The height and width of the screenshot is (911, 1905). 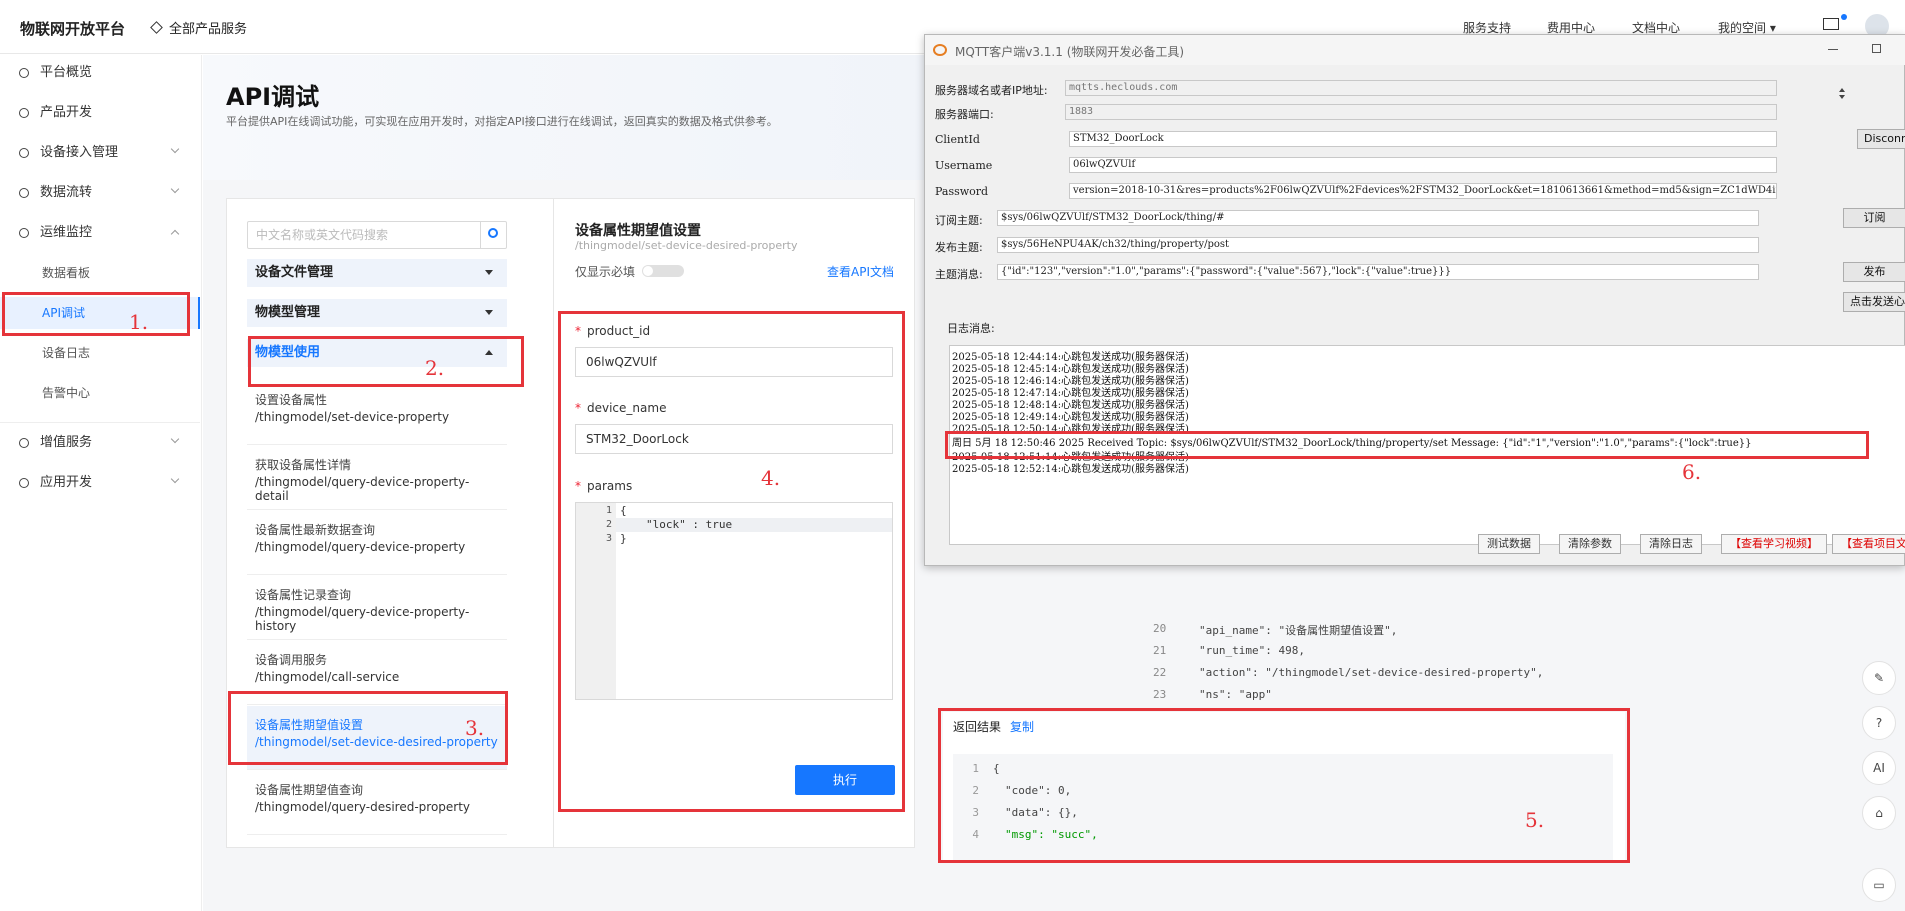 I want to click on pub-topic-input: $sys/56HeNPU4AK/ch32/thing/property/post, so click(x=1378, y=245).